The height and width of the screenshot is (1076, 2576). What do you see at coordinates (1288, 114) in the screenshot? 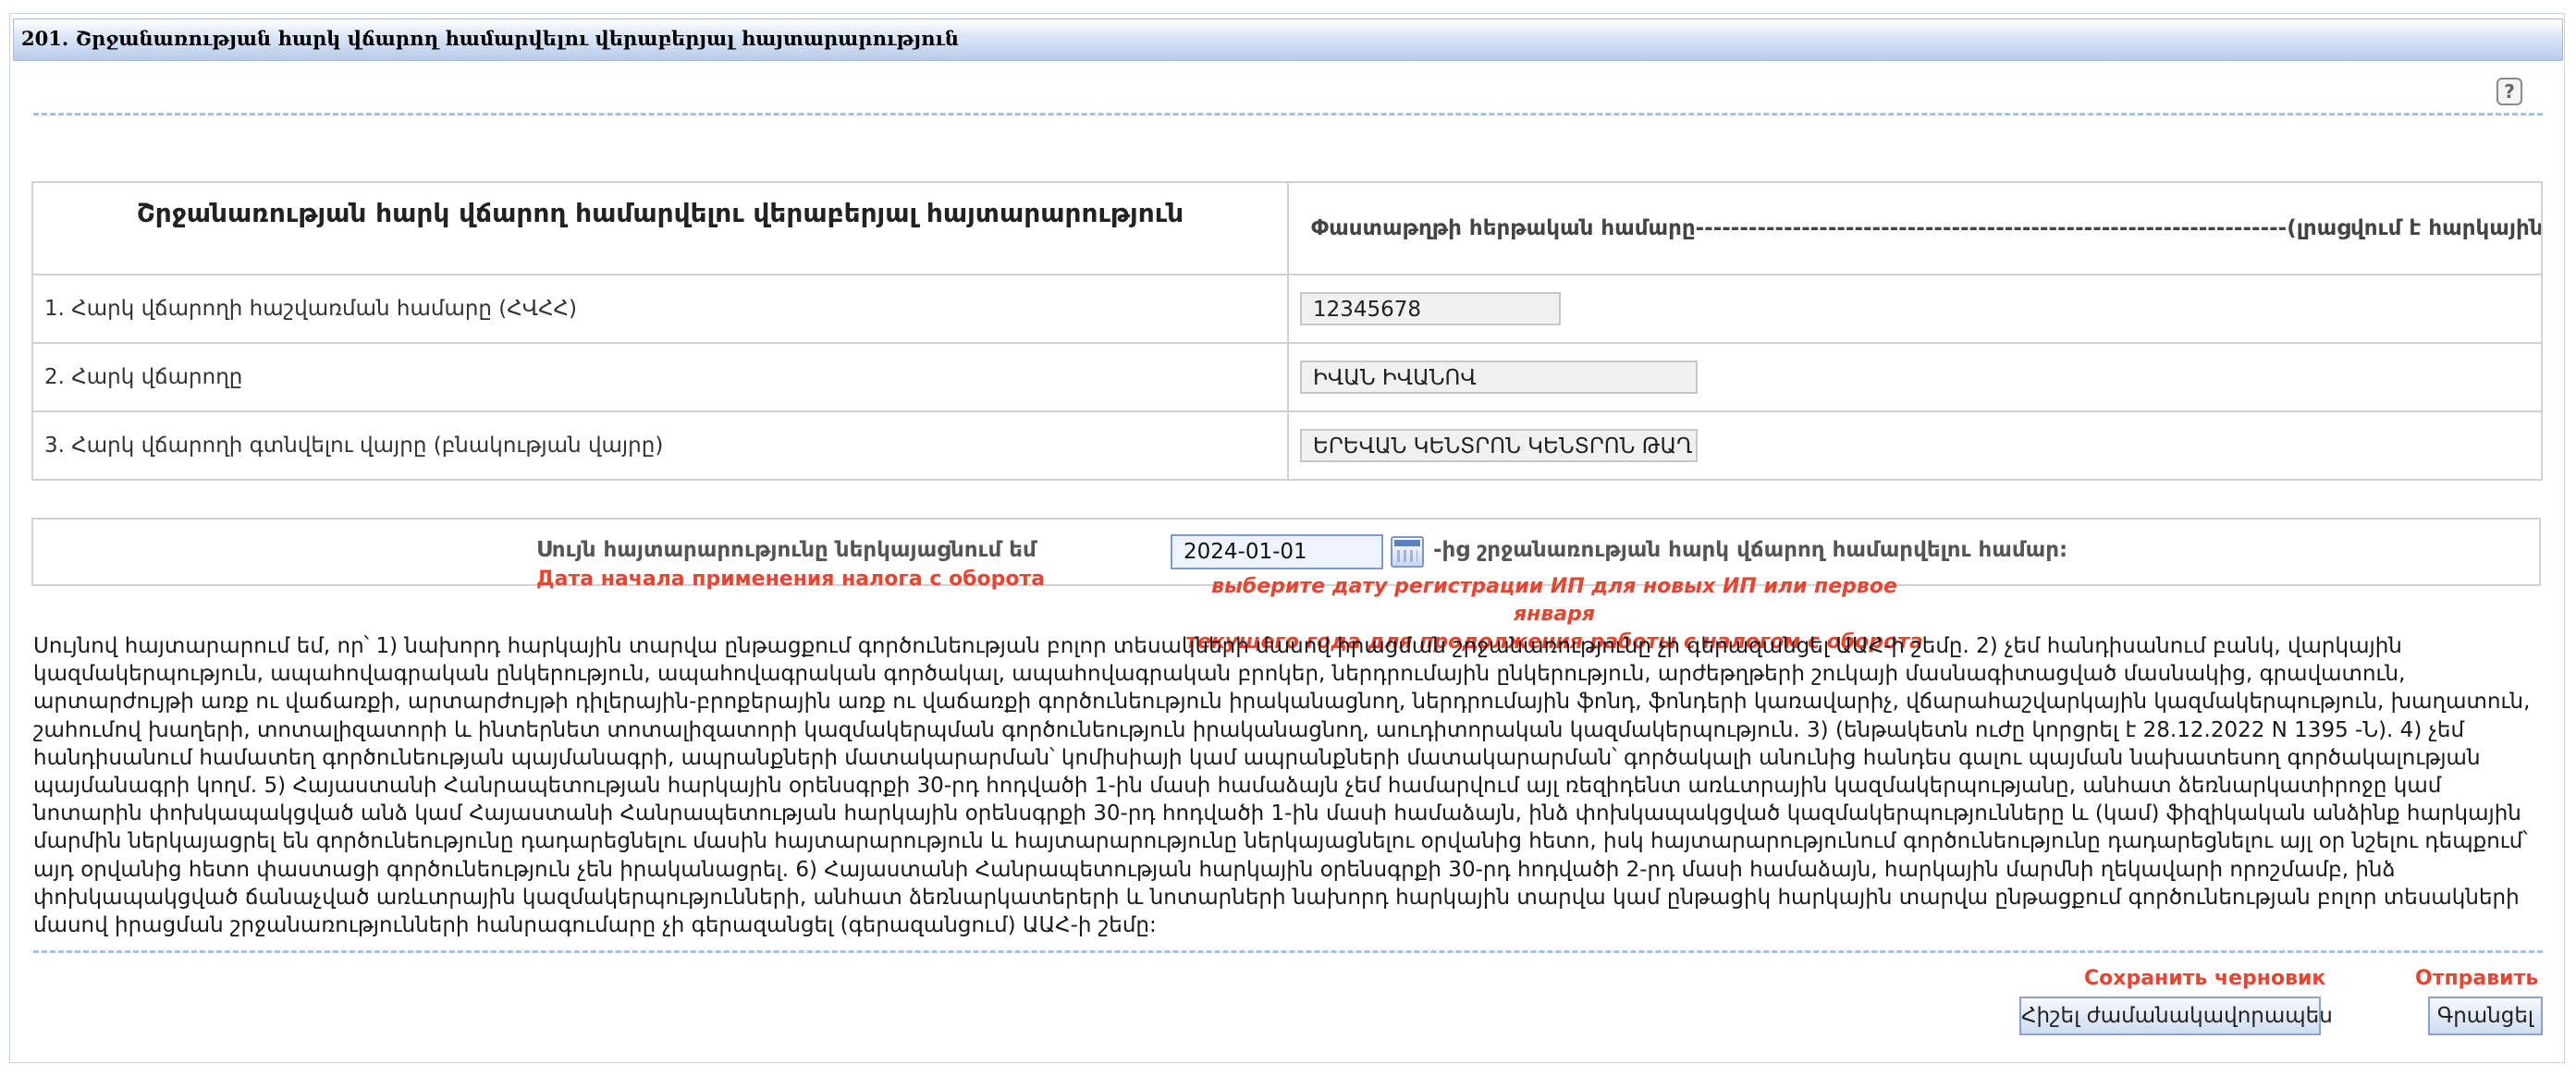
I see `top-divider` at bounding box center [1288, 114].